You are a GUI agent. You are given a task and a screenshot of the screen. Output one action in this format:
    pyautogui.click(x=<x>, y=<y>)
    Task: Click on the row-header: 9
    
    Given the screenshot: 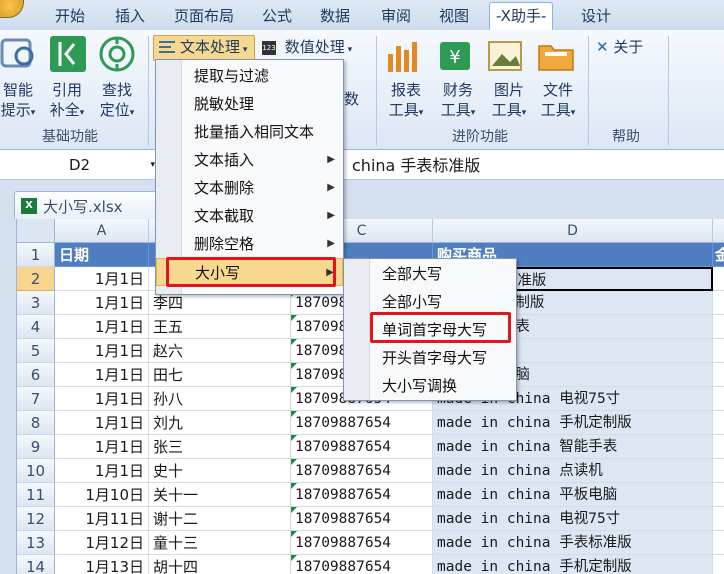 What is the action you would take?
    pyautogui.click(x=36, y=447)
    